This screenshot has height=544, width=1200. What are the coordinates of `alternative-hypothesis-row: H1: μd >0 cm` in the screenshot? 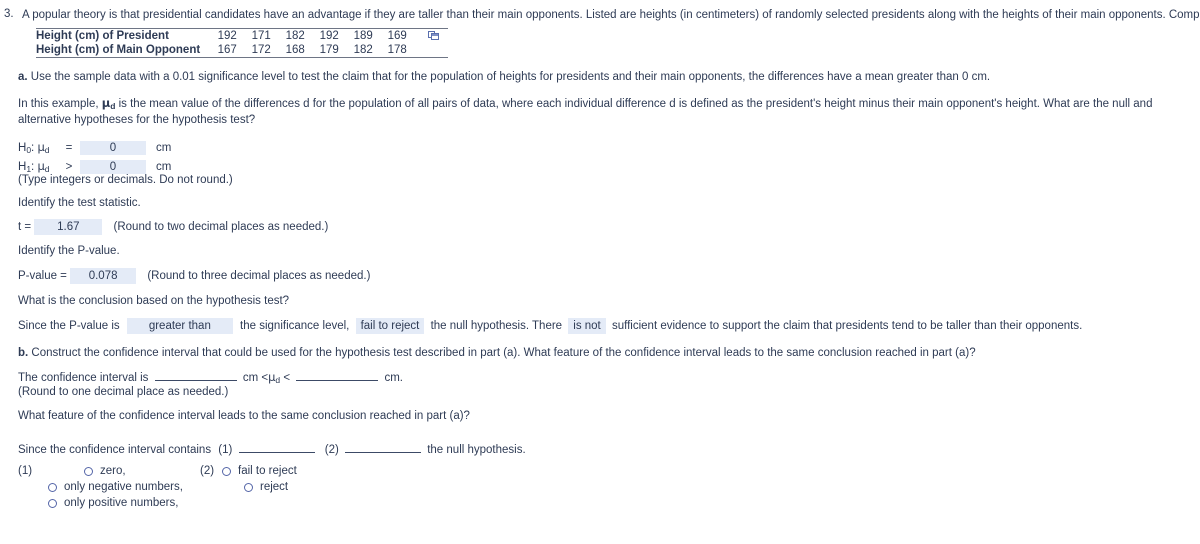 It's located at (94, 166).